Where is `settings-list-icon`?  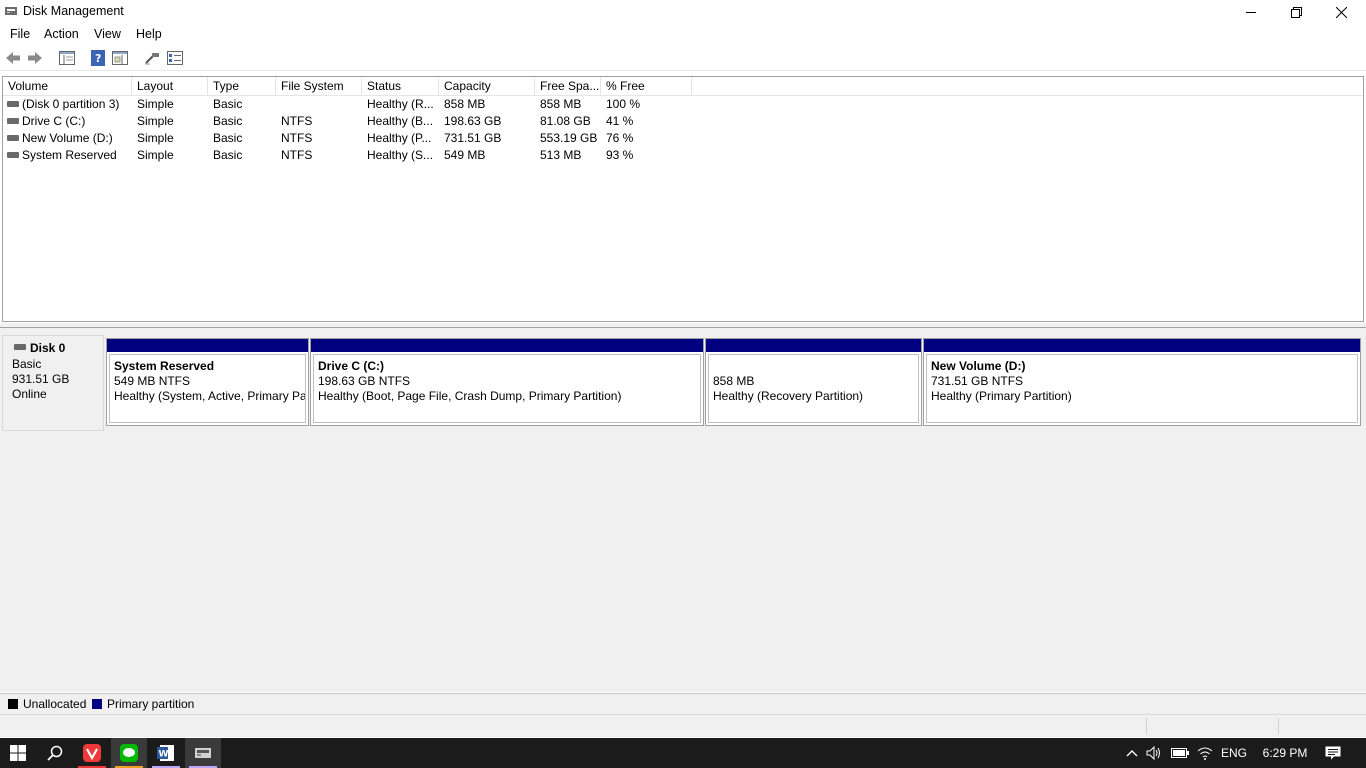 settings-list-icon is located at coordinates (175, 58).